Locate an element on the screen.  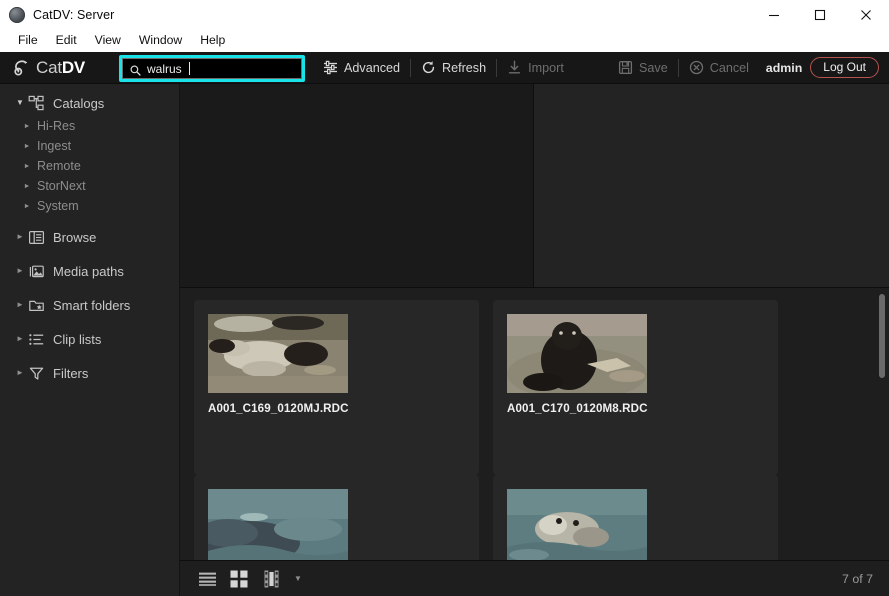
clip-tile: A001_C169_0120MJ.RDC is located at coordinates (336, 387).